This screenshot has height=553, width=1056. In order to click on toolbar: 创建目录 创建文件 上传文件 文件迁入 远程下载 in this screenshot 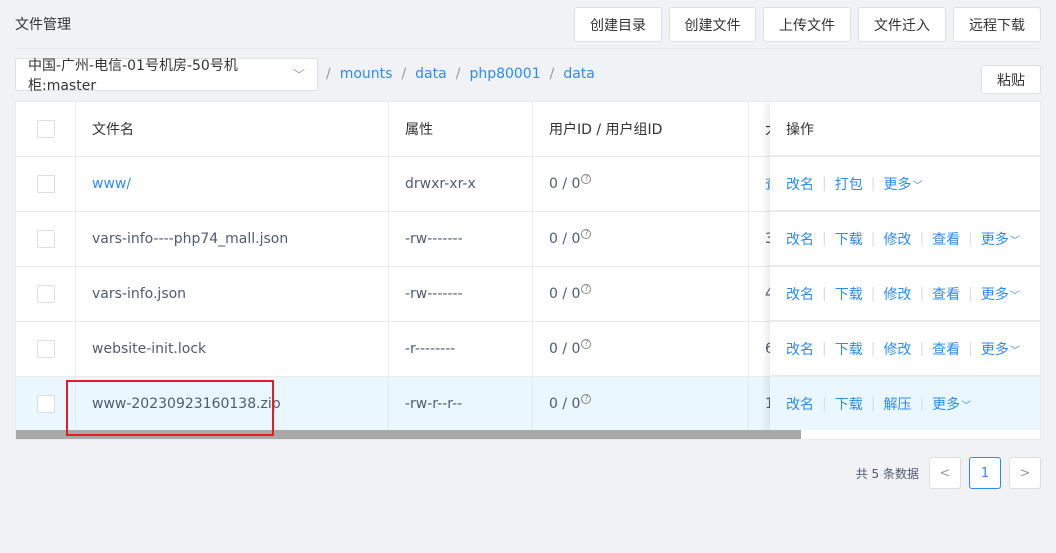, I will do `click(807, 24)`.